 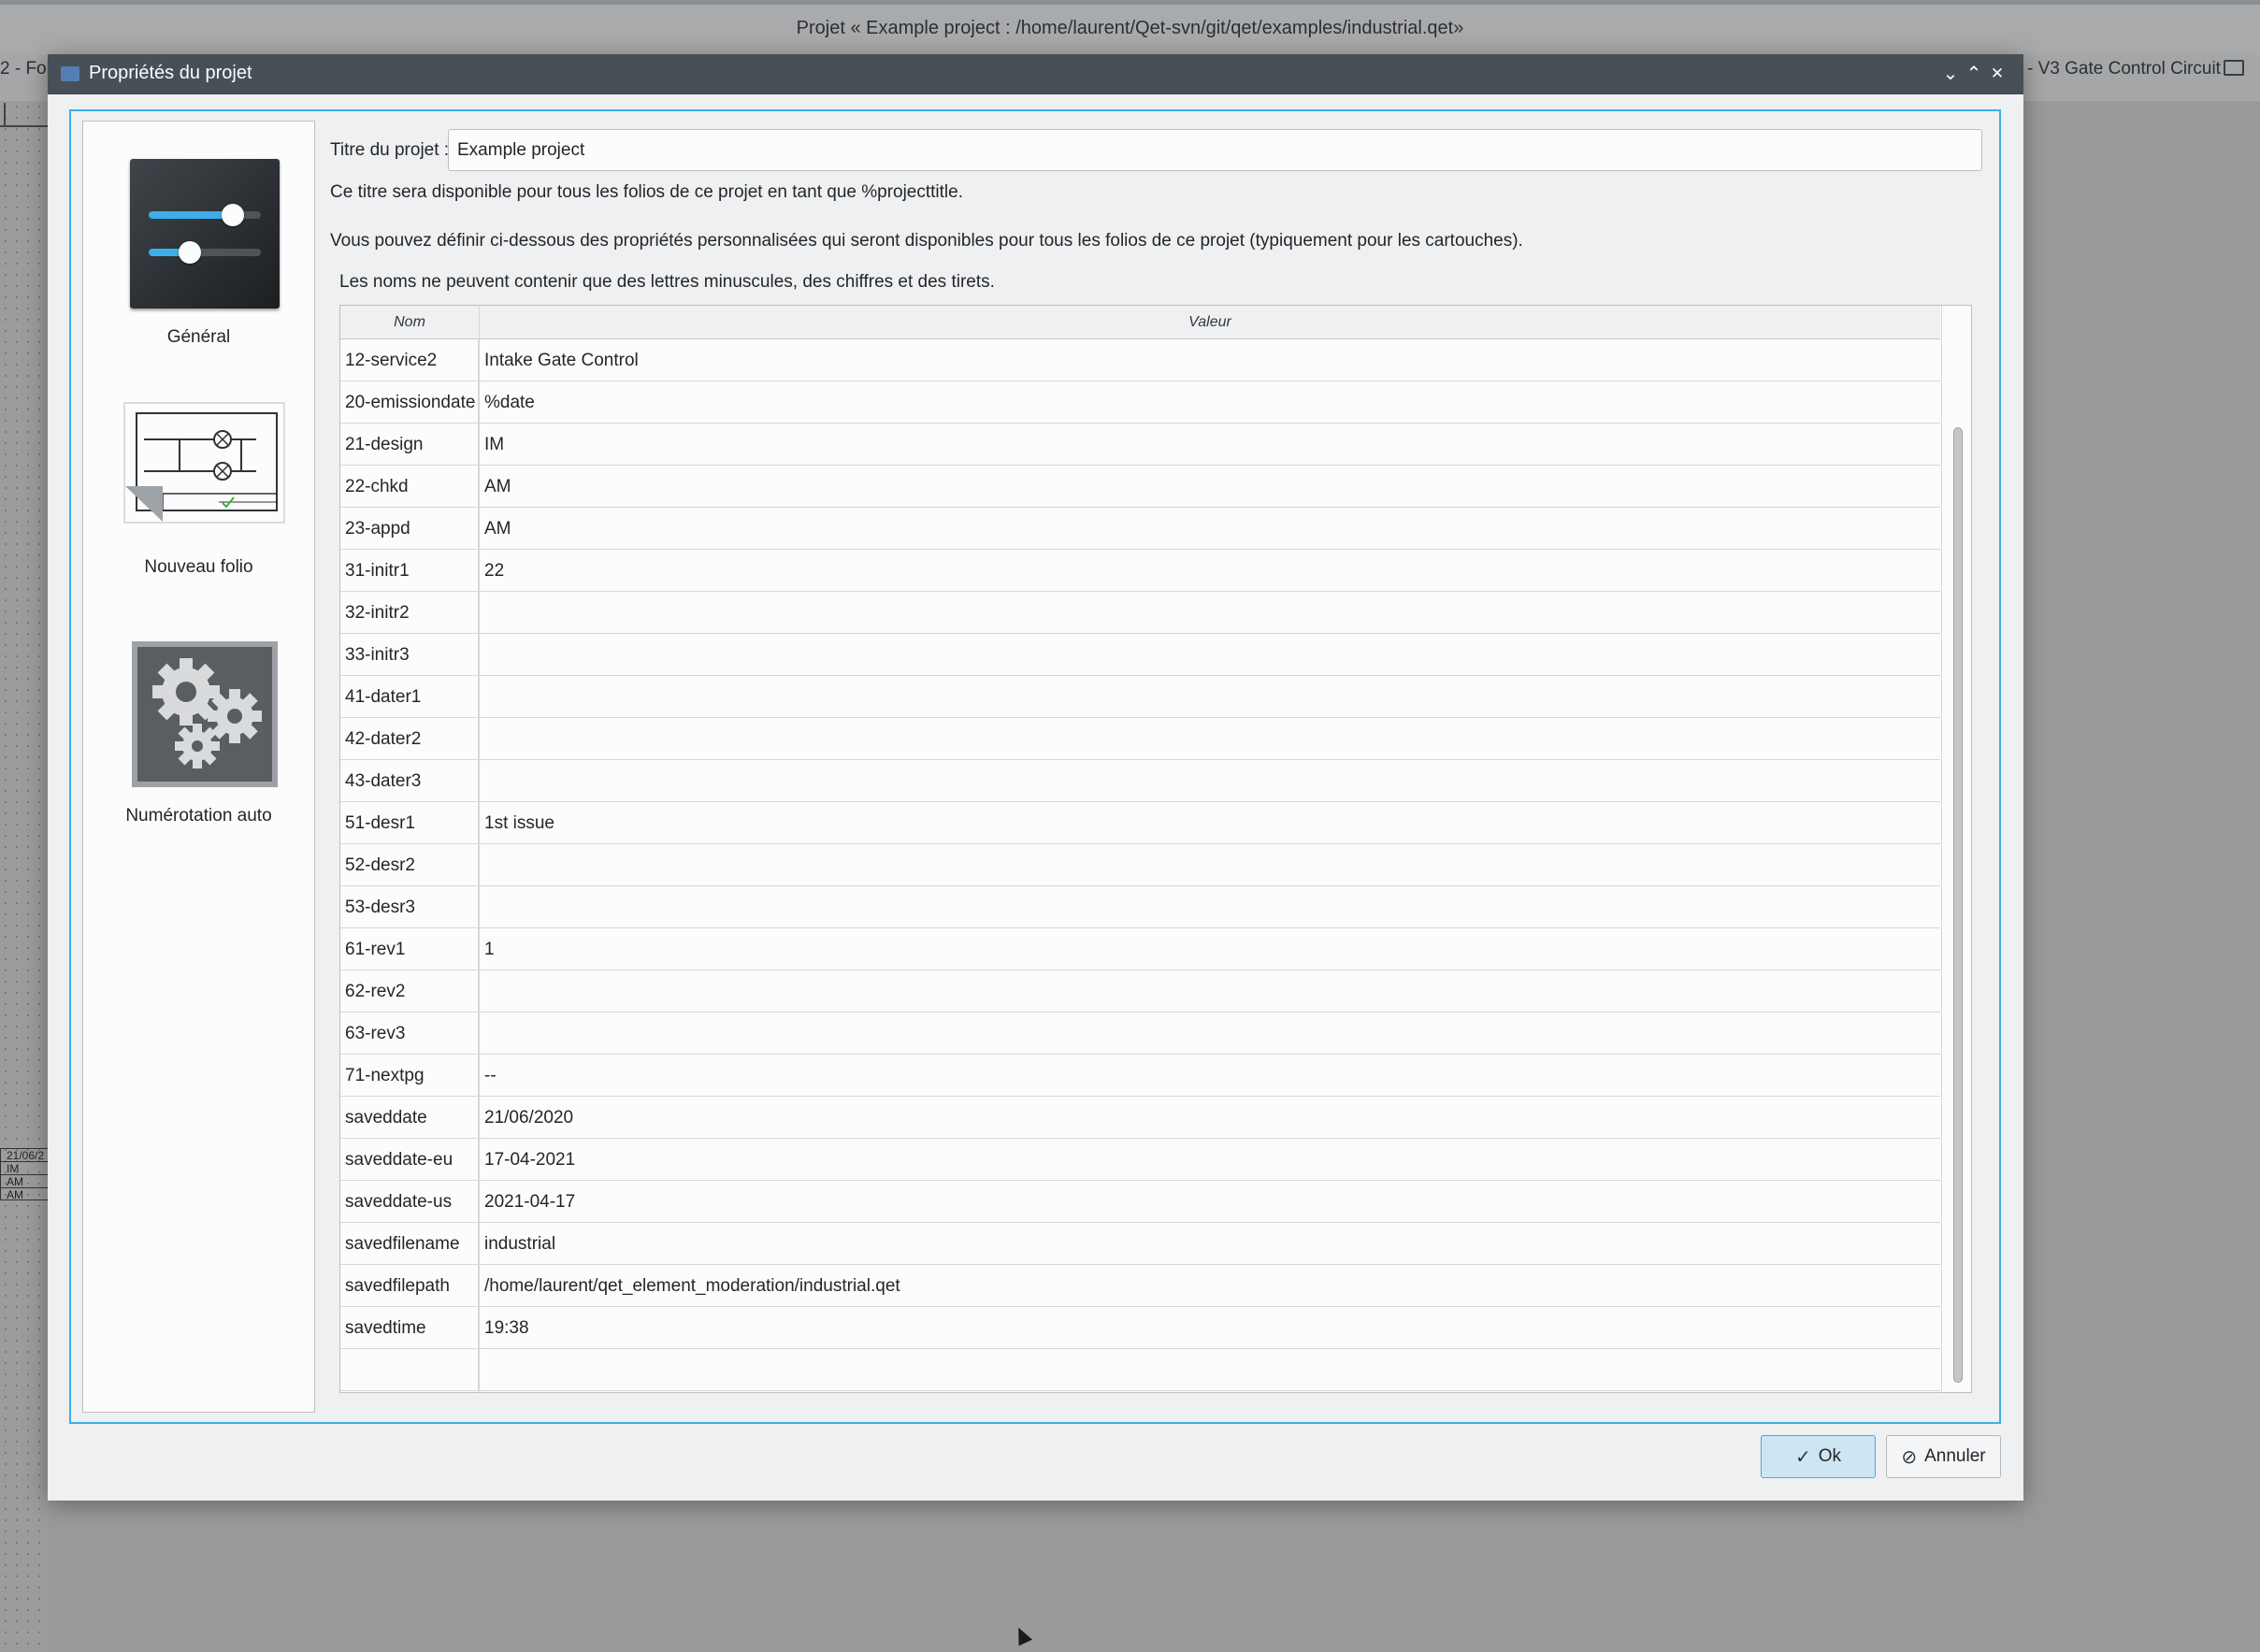 What do you see at coordinates (410, 781) in the screenshot?
I see `property-name-cell: 43-dater3` at bounding box center [410, 781].